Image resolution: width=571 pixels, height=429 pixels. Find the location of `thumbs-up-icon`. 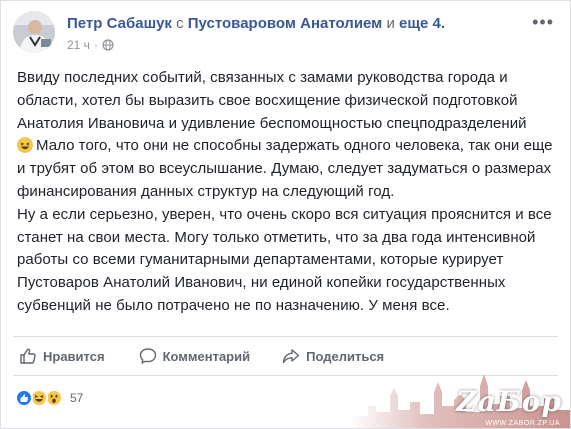

thumbs-up-icon is located at coordinates (28, 356).